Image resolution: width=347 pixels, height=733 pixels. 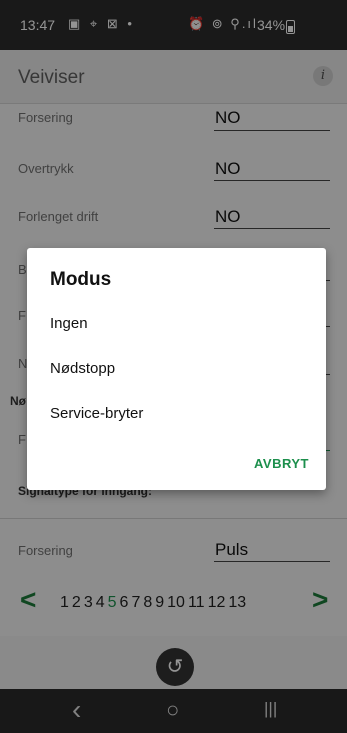 What do you see at coordinates (69, 323) in the screenshot?
I see `option-ingen: Ingen` at bounding box center [69, 323].